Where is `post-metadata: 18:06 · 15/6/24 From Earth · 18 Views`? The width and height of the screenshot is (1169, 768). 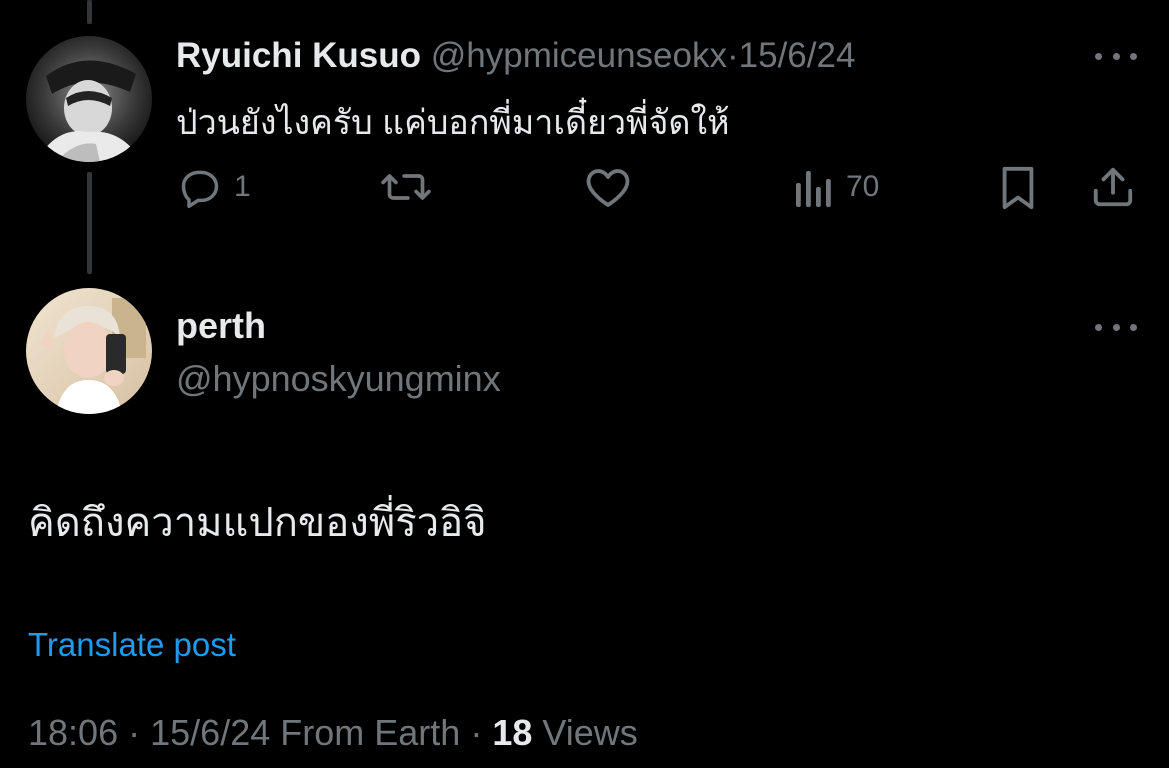 post-metadata: 18:06 · 15/6/24 From Earth · 18 Views is located at coordinates (333, 733).